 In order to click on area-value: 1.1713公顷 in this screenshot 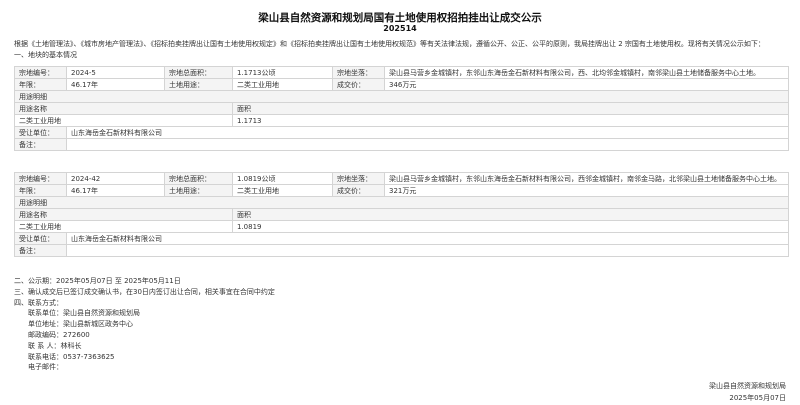, I will do `click(282, 72)`.